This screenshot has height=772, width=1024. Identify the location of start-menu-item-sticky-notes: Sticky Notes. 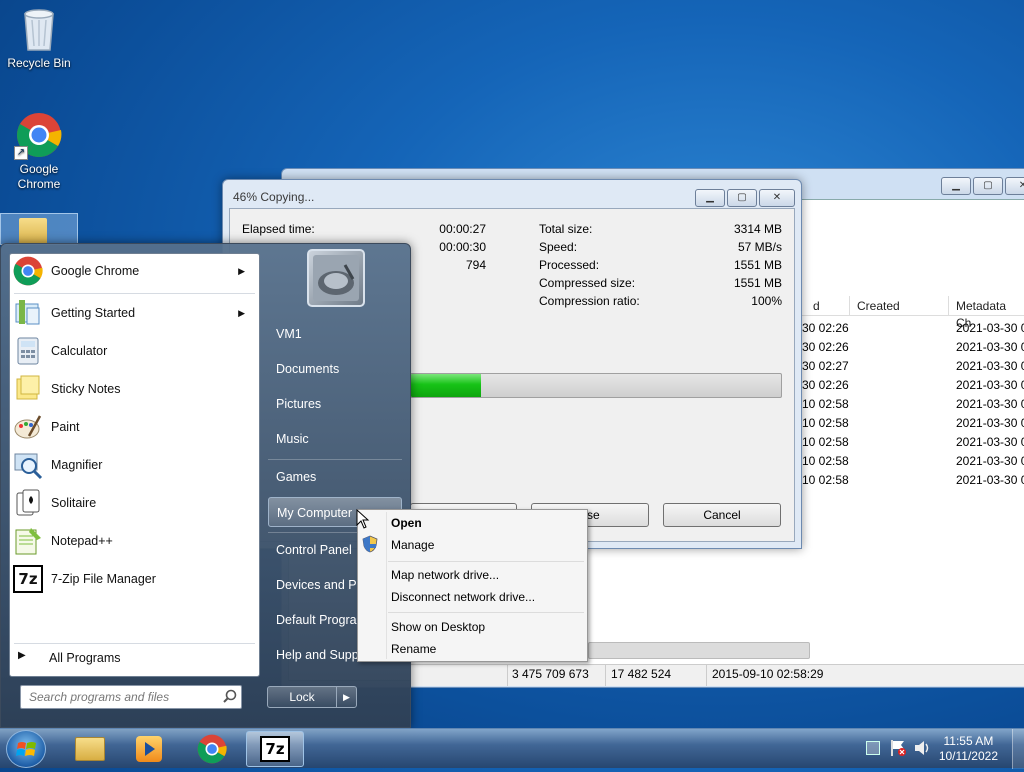
(133, 389).